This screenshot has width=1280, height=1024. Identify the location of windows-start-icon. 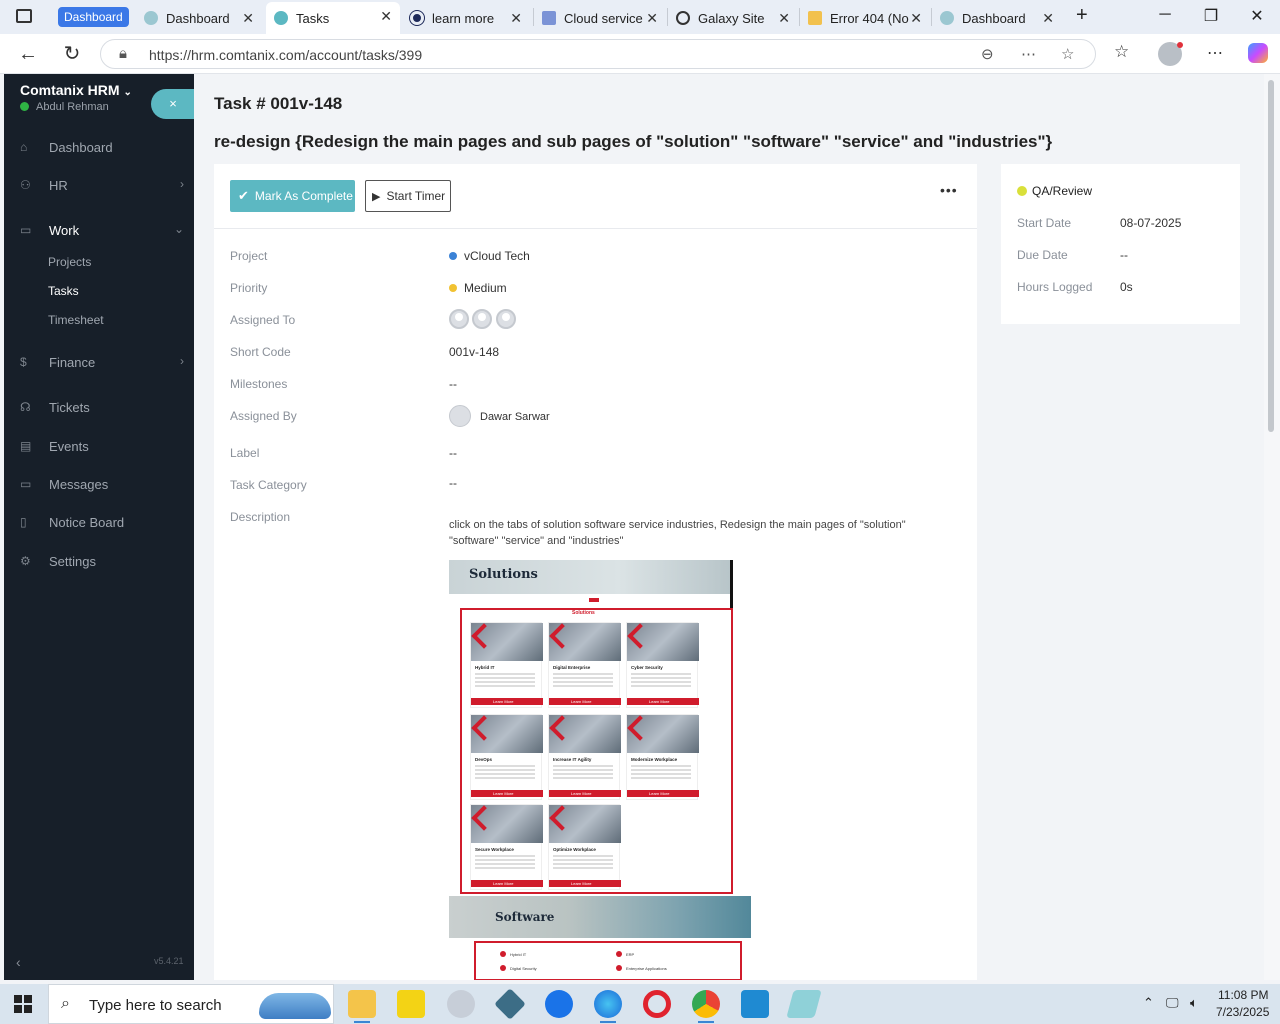
(23, 1004).